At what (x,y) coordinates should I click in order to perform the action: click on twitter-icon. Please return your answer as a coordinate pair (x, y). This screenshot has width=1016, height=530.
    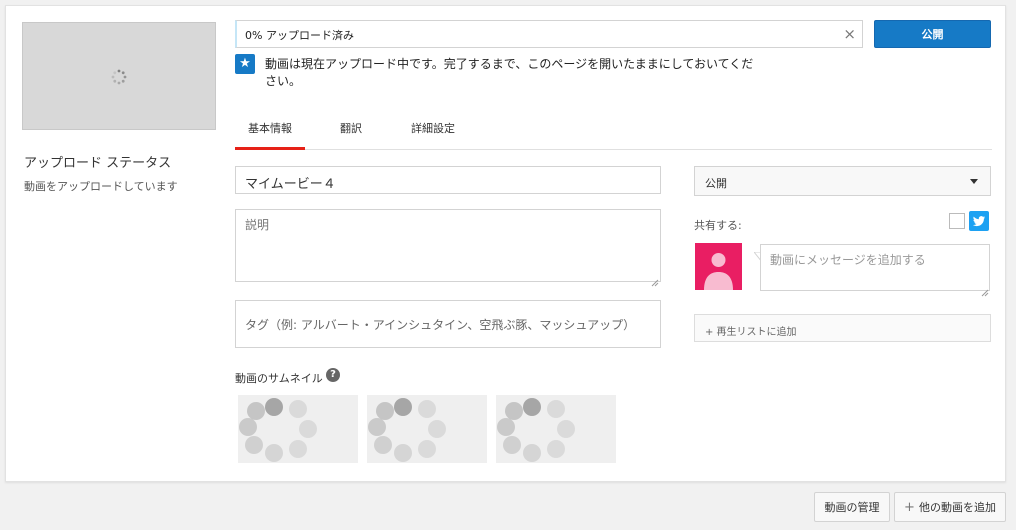
    Looking at the image, I should click on (979, 221).